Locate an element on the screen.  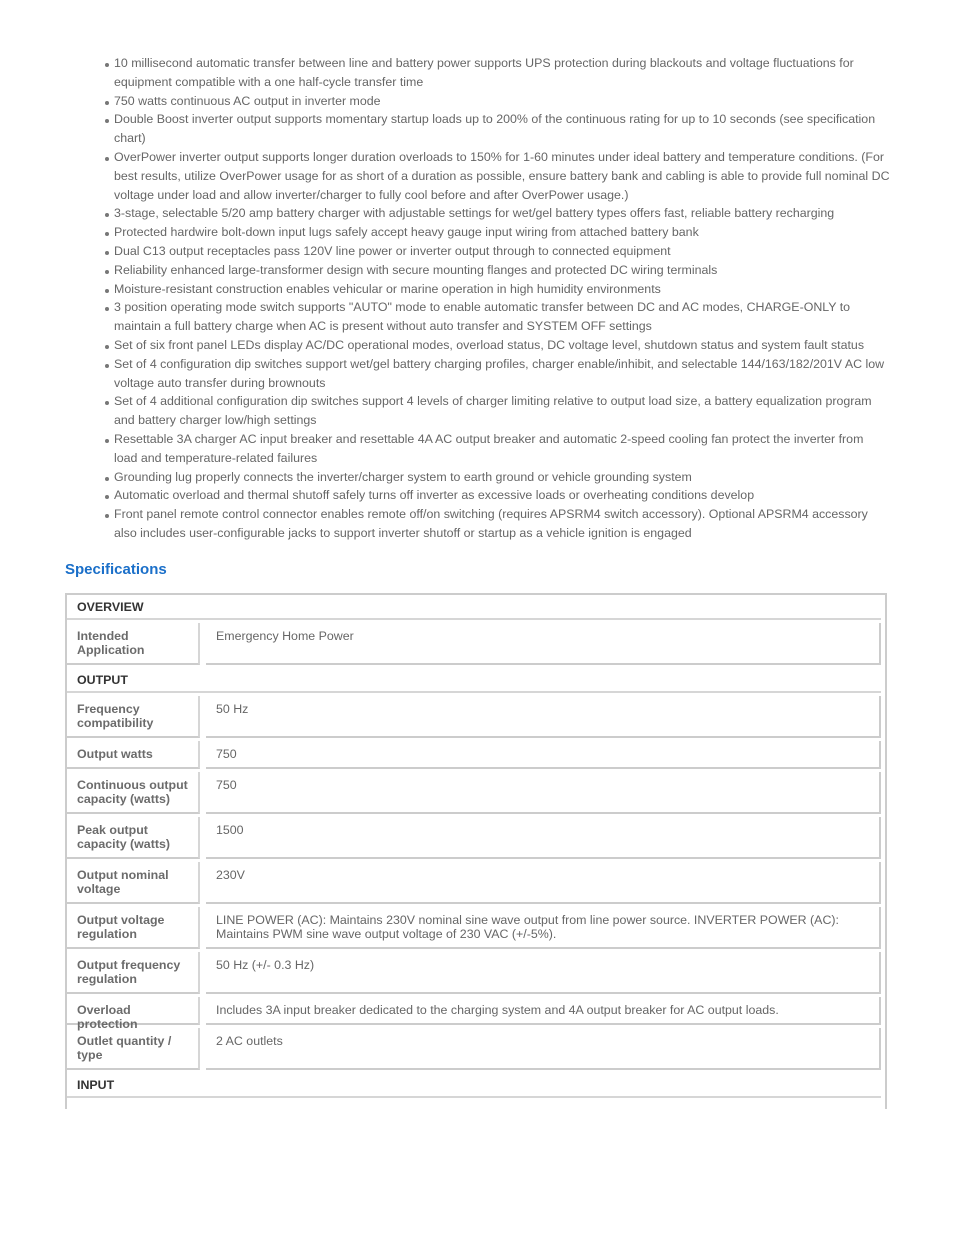
specifications-heading: Specifications is located at coordinates (116, 569).